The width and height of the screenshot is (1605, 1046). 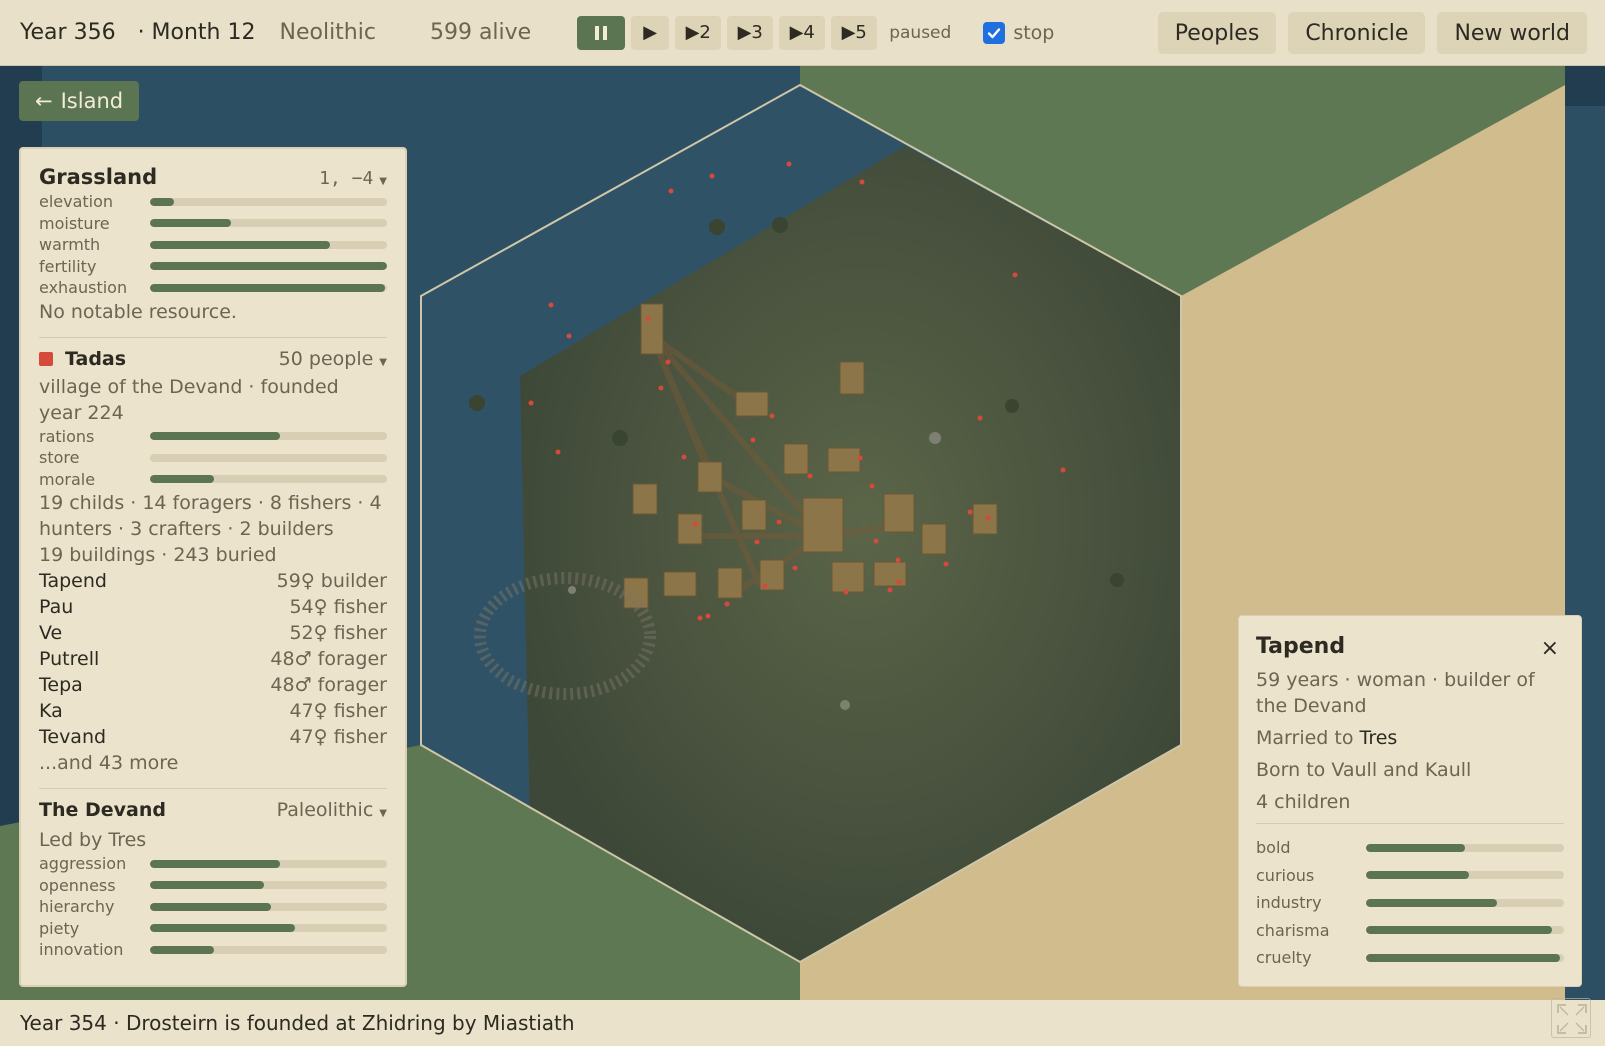 I want to click on month-label: · Month 12, so click(x=196, y=32).